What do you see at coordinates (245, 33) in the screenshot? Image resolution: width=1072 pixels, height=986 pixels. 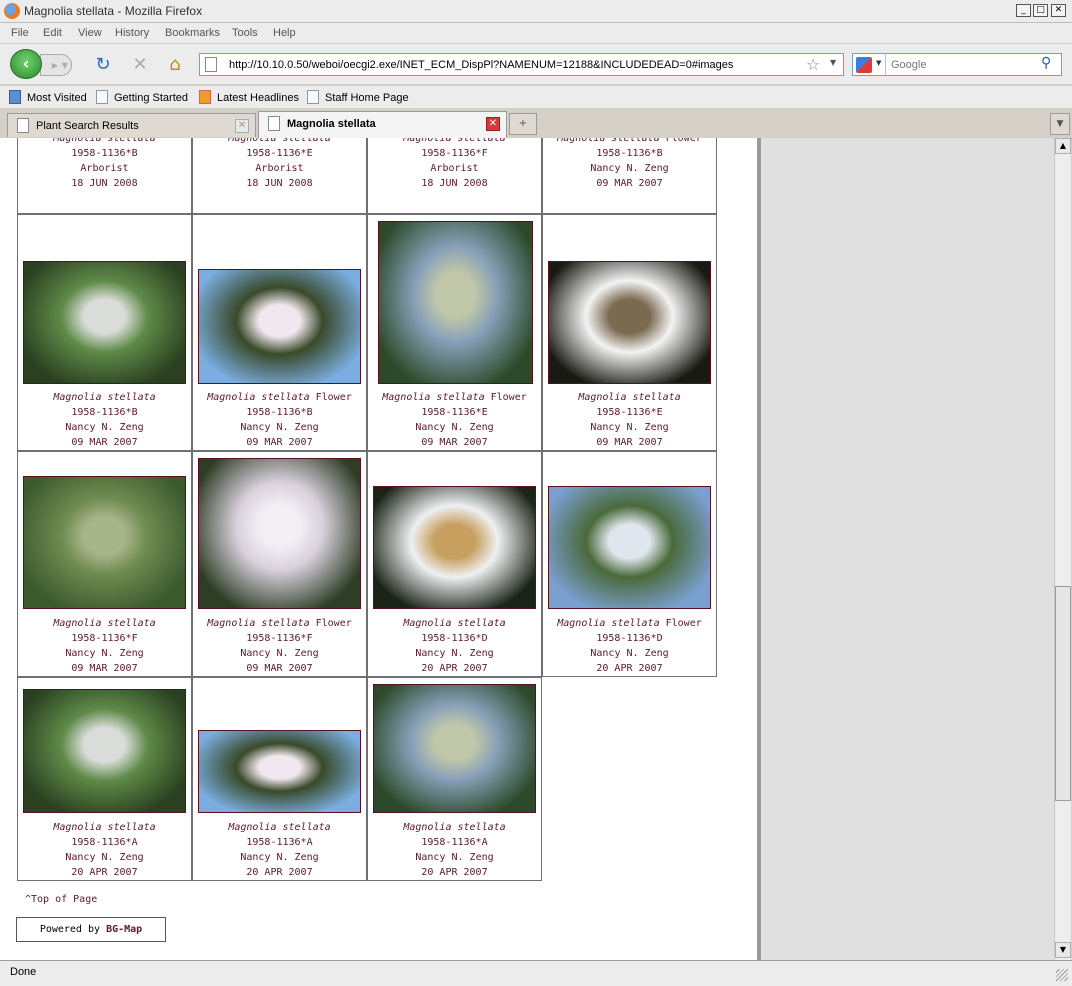 I see `menu-tools: Tools` at bounding box center [245, 33].